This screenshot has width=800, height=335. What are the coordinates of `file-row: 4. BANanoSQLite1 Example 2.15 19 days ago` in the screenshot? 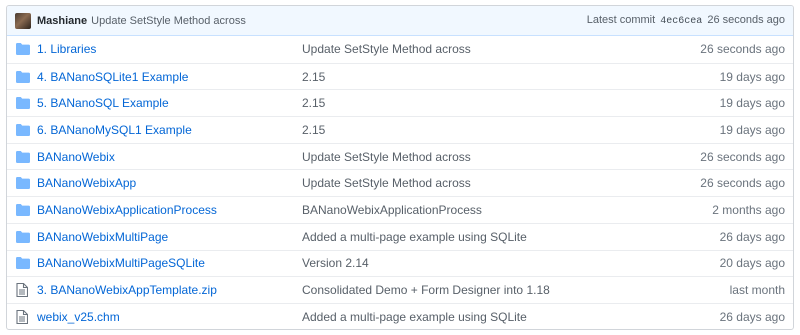 It's located at (400, 76).